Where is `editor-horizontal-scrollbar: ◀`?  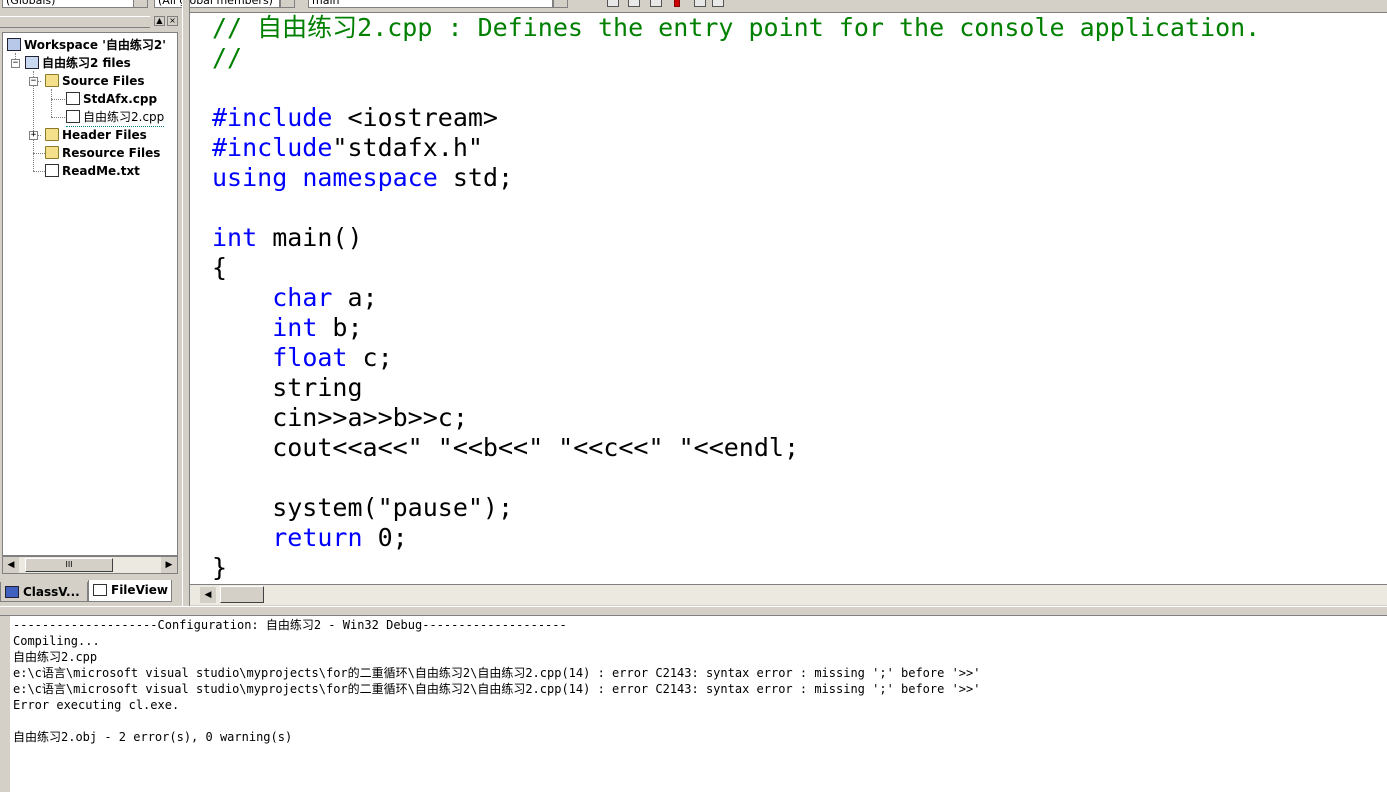
editor-horizontal-scrollbar: ◀ is located at coordinates (788, 594).